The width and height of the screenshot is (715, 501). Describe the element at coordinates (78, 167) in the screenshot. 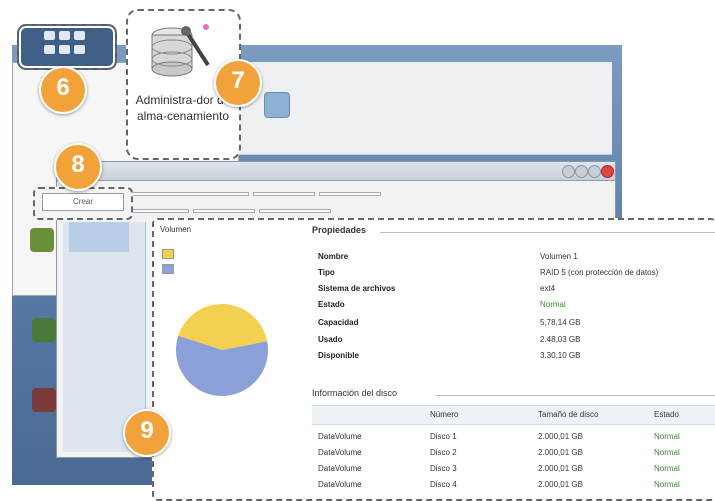

I see `step-badge-8: 8` at that location.